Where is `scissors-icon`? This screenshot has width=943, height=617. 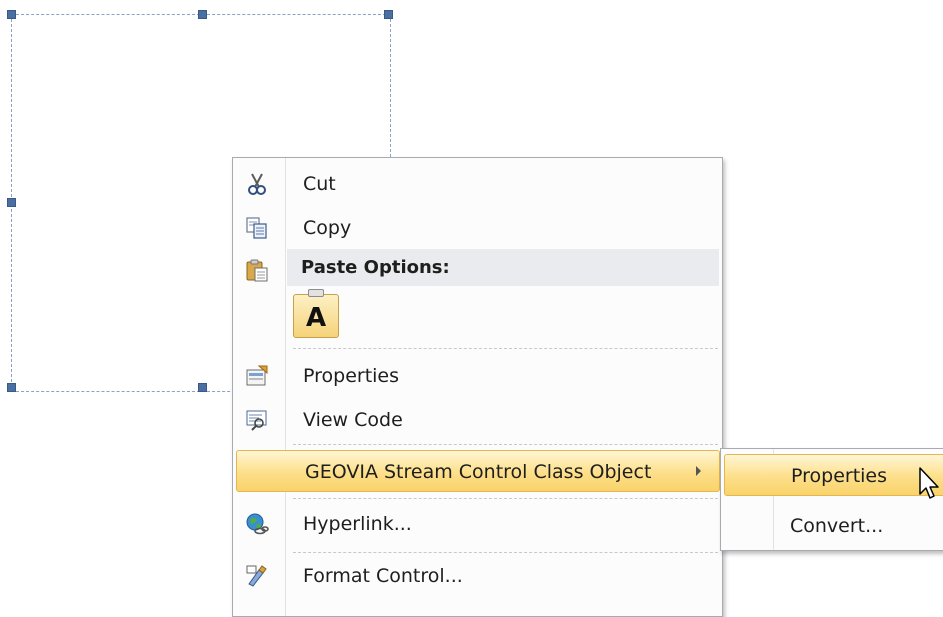 scissors-icon is located at coordinates (257, 184).